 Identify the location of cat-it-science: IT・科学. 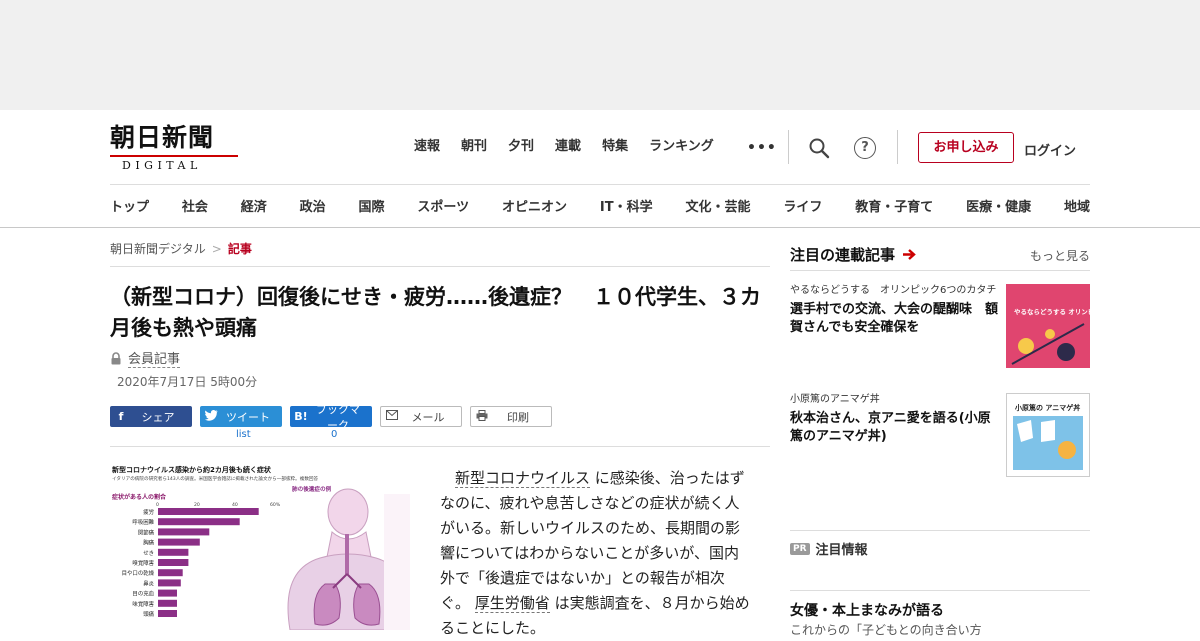
(626, 205).